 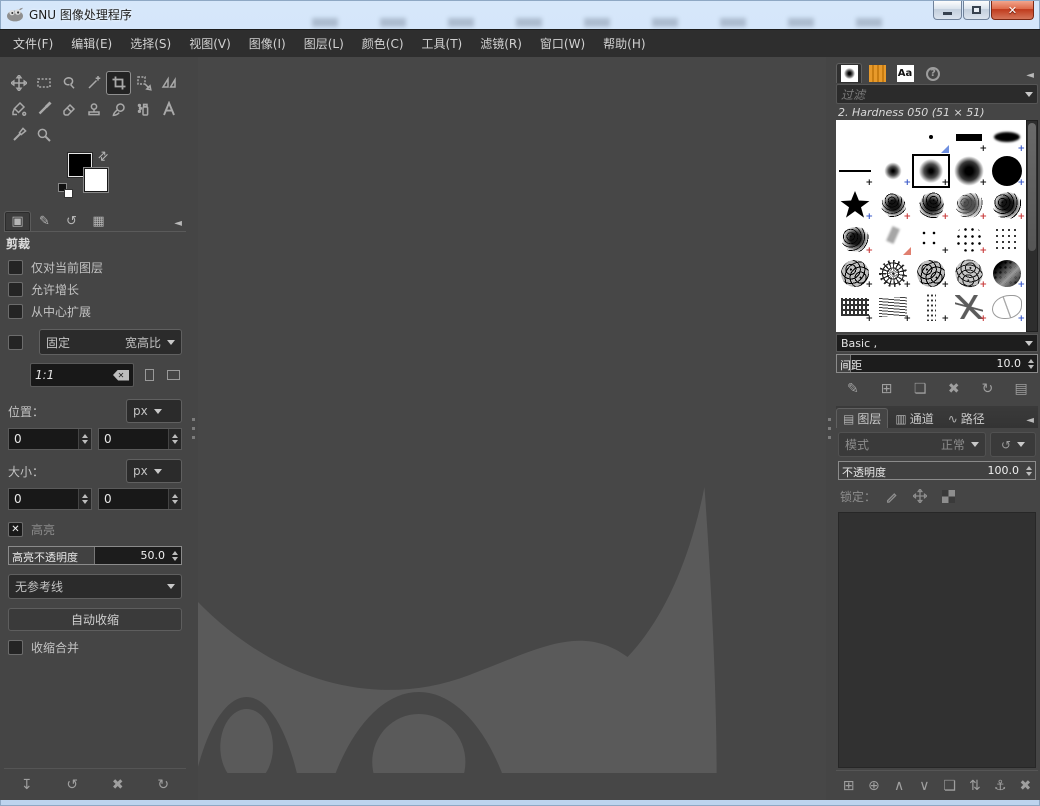 What do you see at coordinates (43, 83) in the screenshot?
I see `rect-select-tool-button` at bounding box center [43, 83].